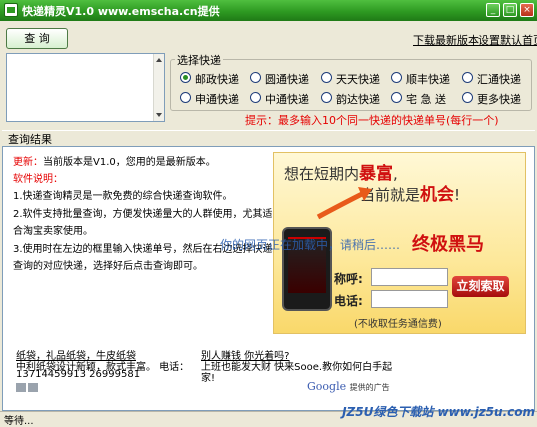  Describe the element at coordinates (499, 79) in the screenshot. I see `radio-label: 汇通快递` at that location.